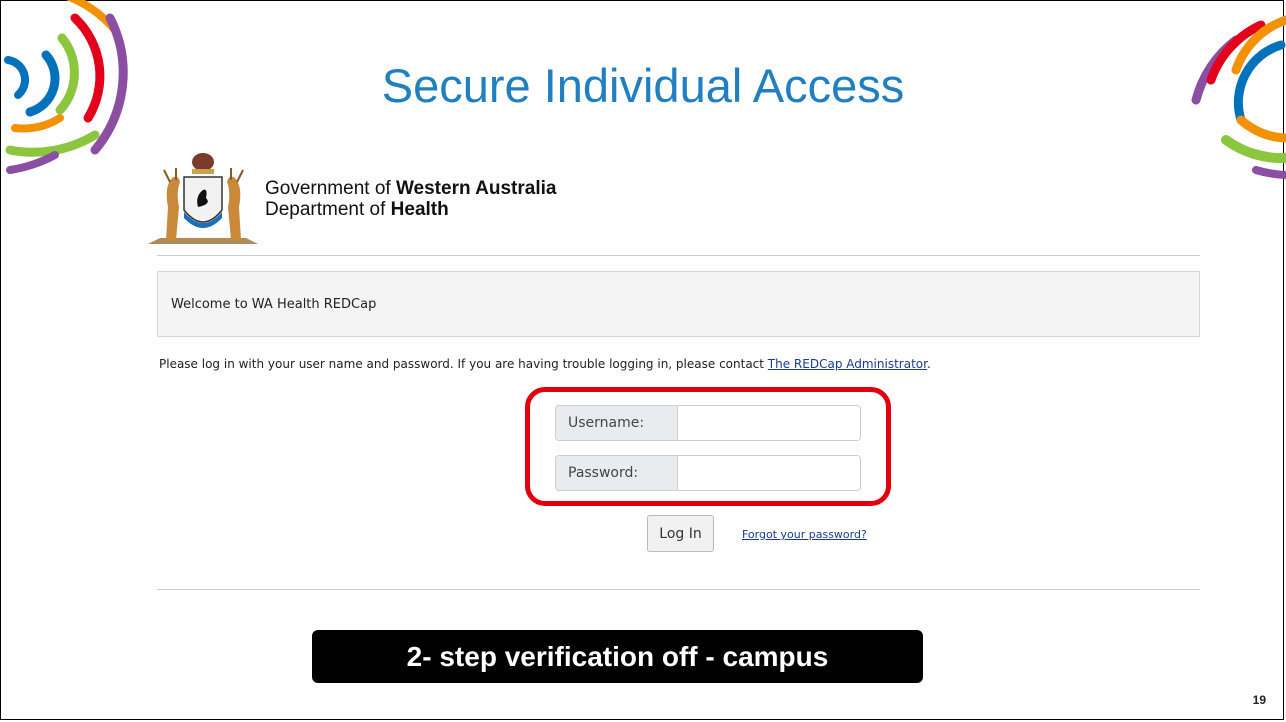 Image resolution: width=1286 pixels, height=722 pixels. What do you see at coordinates (328, 209) in the screenshot?
I see `org-line-2-prefix: Department of` at bounding box center [328, 209].